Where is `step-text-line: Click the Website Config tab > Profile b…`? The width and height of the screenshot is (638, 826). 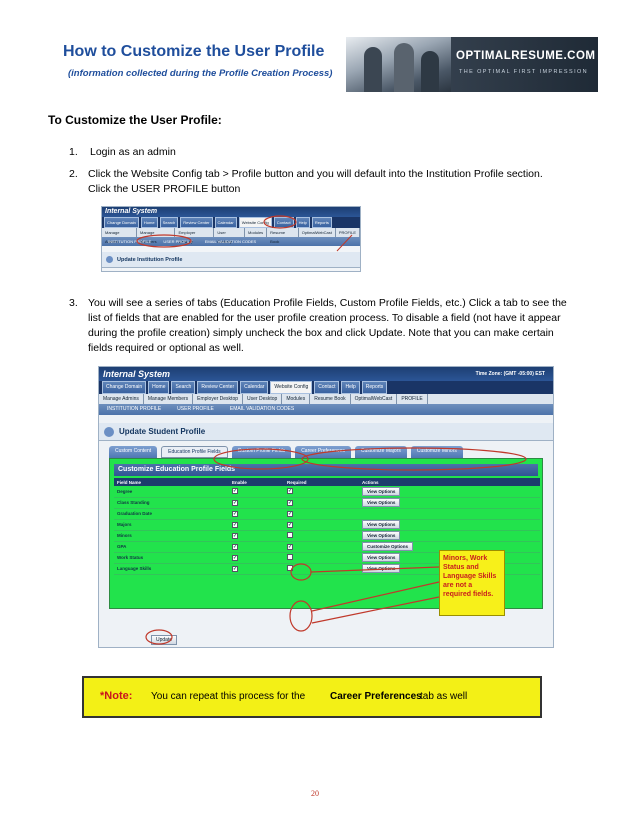
step-text-line: Click the Website Config tab > Profile b… is located at coordinates (315, 174).